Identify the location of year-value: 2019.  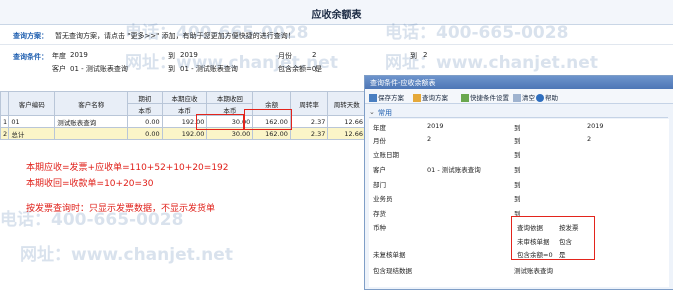
(79, 55).